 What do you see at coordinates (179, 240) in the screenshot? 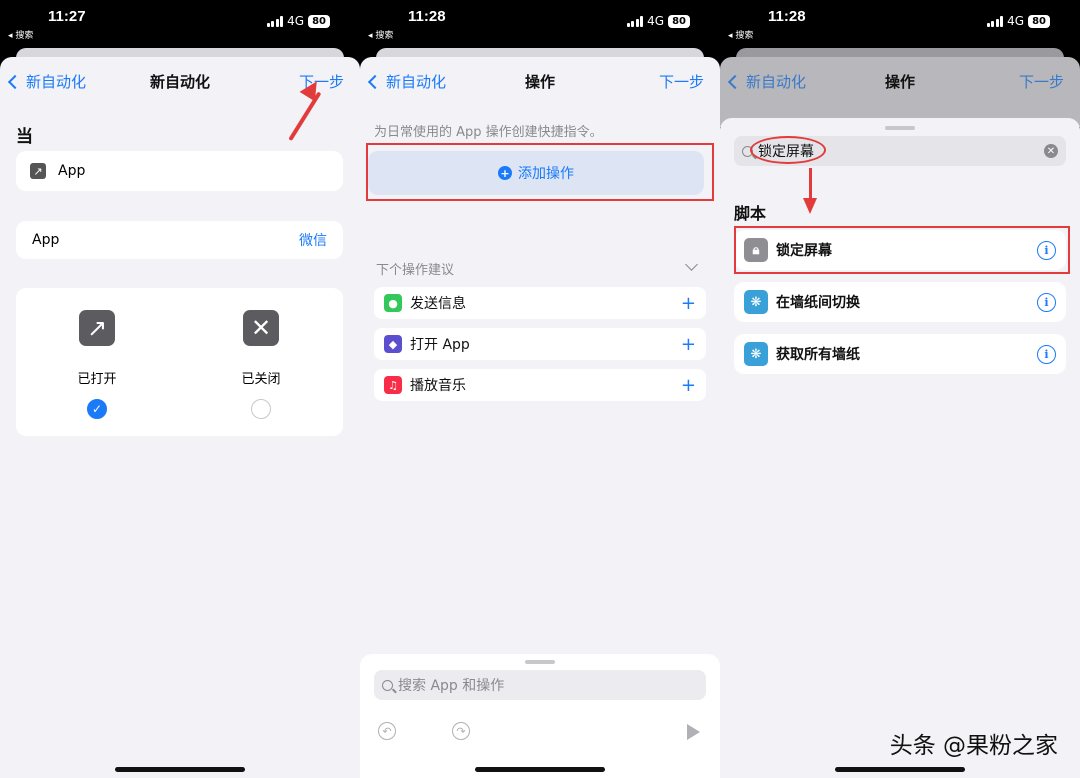
I see `app-select-row: App 微信` at bounding box center [179, 240].